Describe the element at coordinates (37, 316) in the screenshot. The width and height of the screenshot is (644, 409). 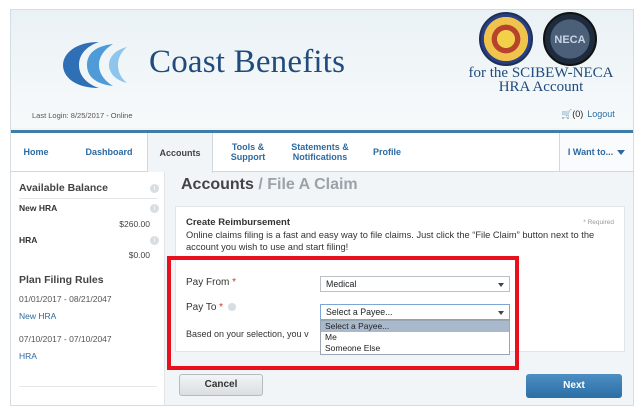
I see `rule-account-link: New HRA` at that location.